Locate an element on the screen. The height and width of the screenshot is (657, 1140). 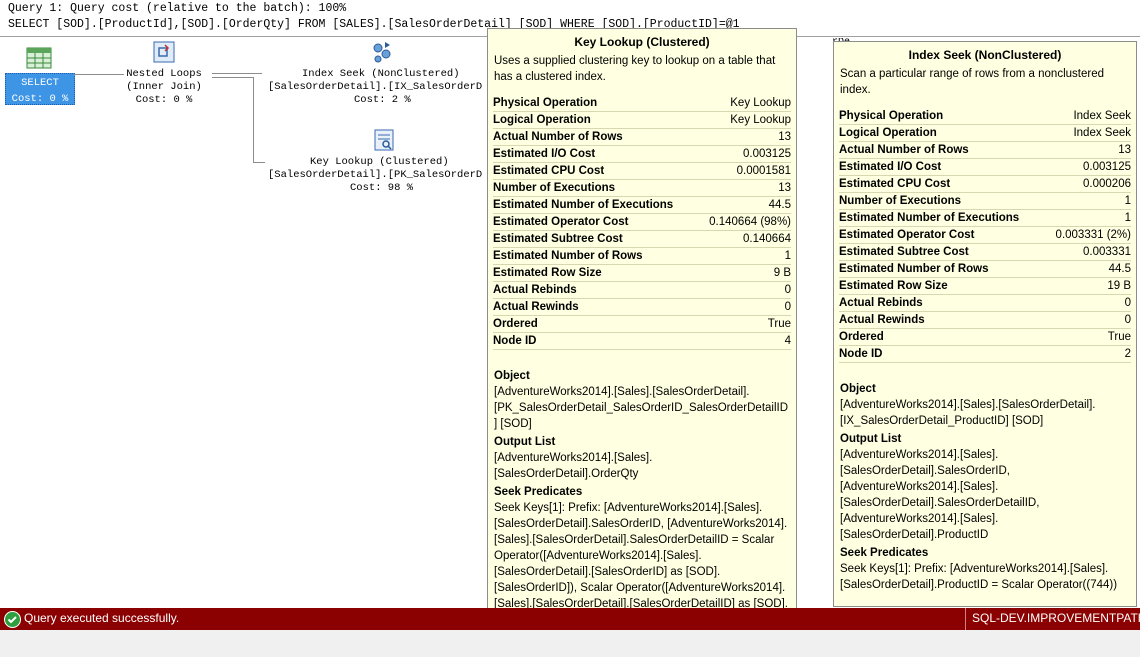
key-lookup-label: Key Lookup (Clustered) is located at coordinates (379, 162).